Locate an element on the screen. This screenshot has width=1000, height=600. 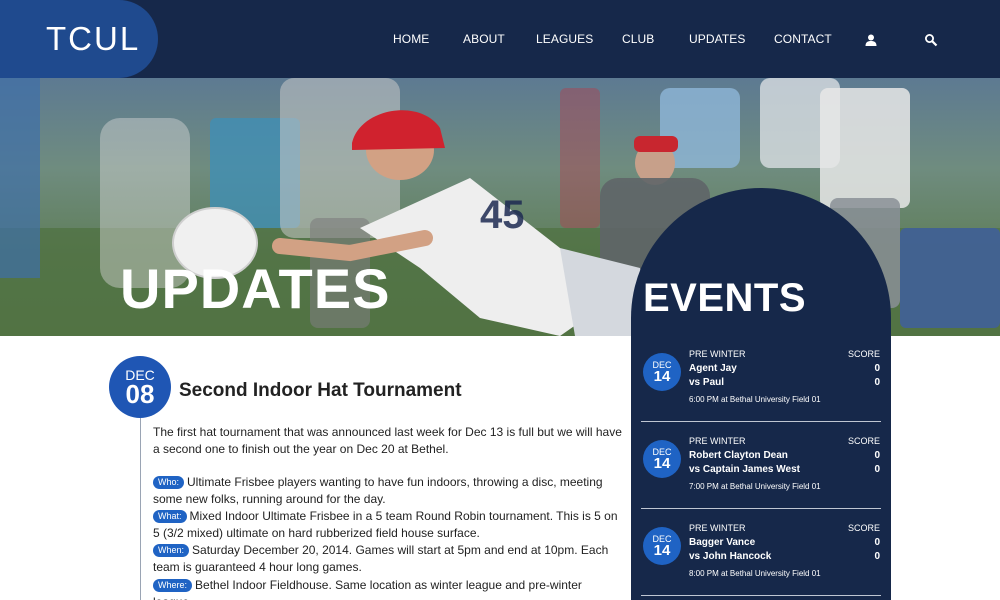
event-time: 7:00 PM at Bethal University Field 01 is located at coordinates (755, 486).